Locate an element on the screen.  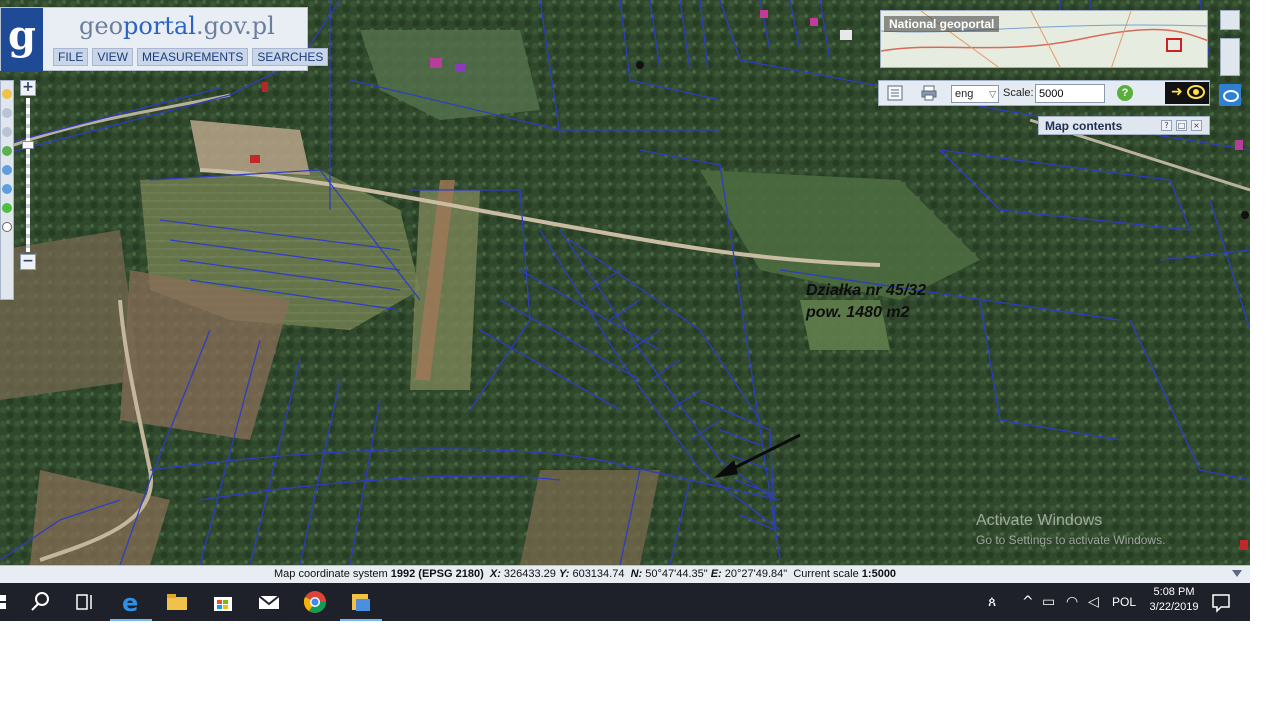
menu-view: VIEW is located at coordinates (113, 57).